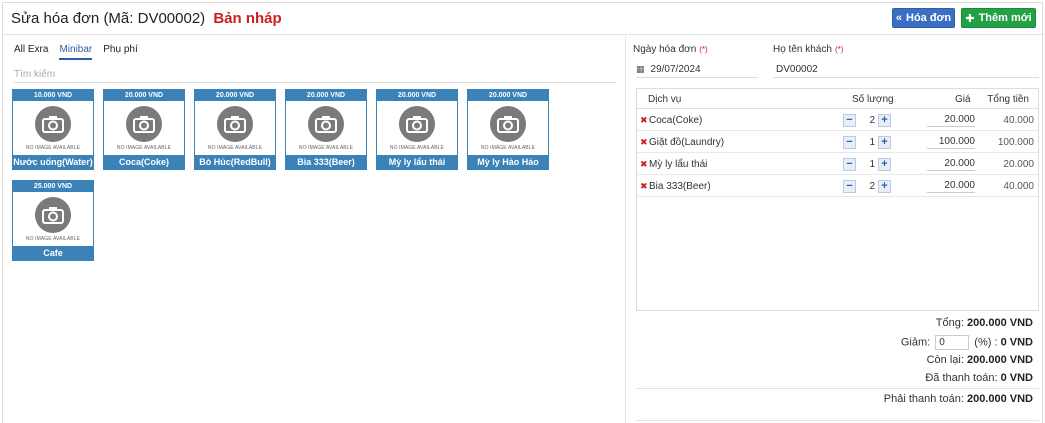  Describe the element at coordinates (640, 69) in the screenshot. I see `calendar-icon: ▦` at that location.